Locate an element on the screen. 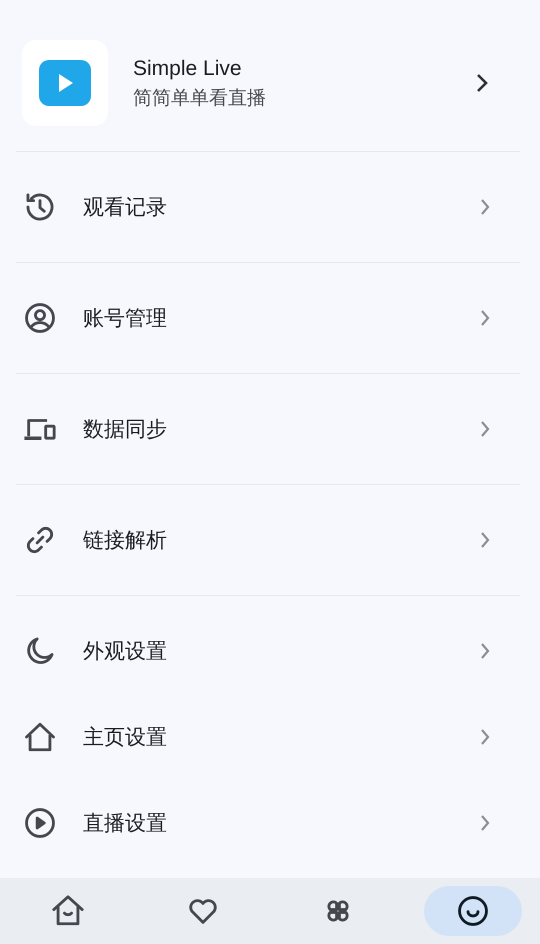 Image resolution: width=540 pixels, height=944 pixels. menu-item: 主页设置 is located at coordinates (268, 737).